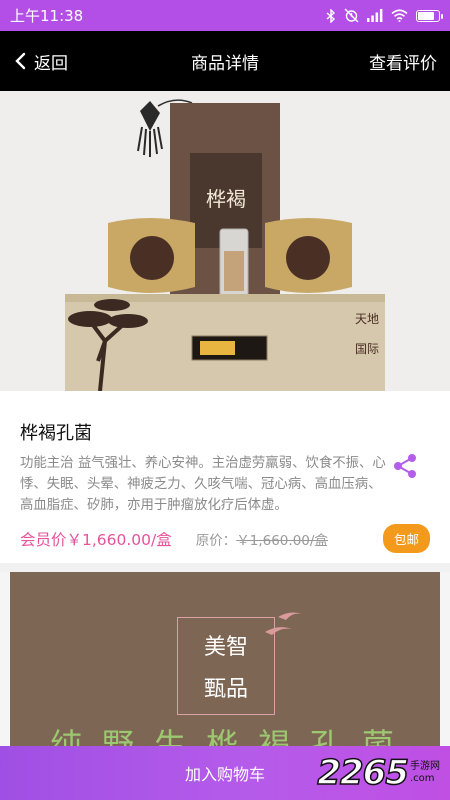 This screenshot has width=450, height=800. I want to click on product-name: 桦褐孔菌, so click(56, 433).